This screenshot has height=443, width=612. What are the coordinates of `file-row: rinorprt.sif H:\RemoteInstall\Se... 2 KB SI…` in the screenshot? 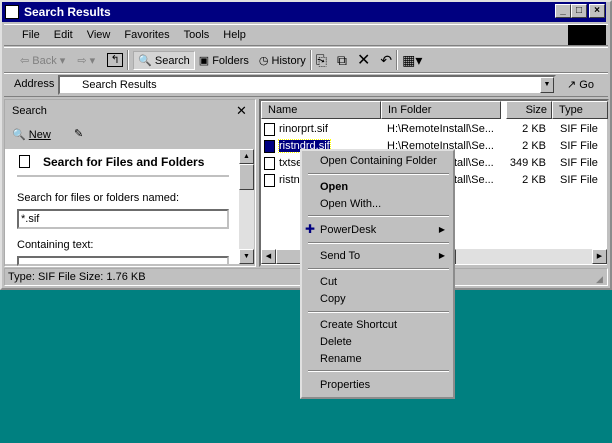 It's located at (434, 129).